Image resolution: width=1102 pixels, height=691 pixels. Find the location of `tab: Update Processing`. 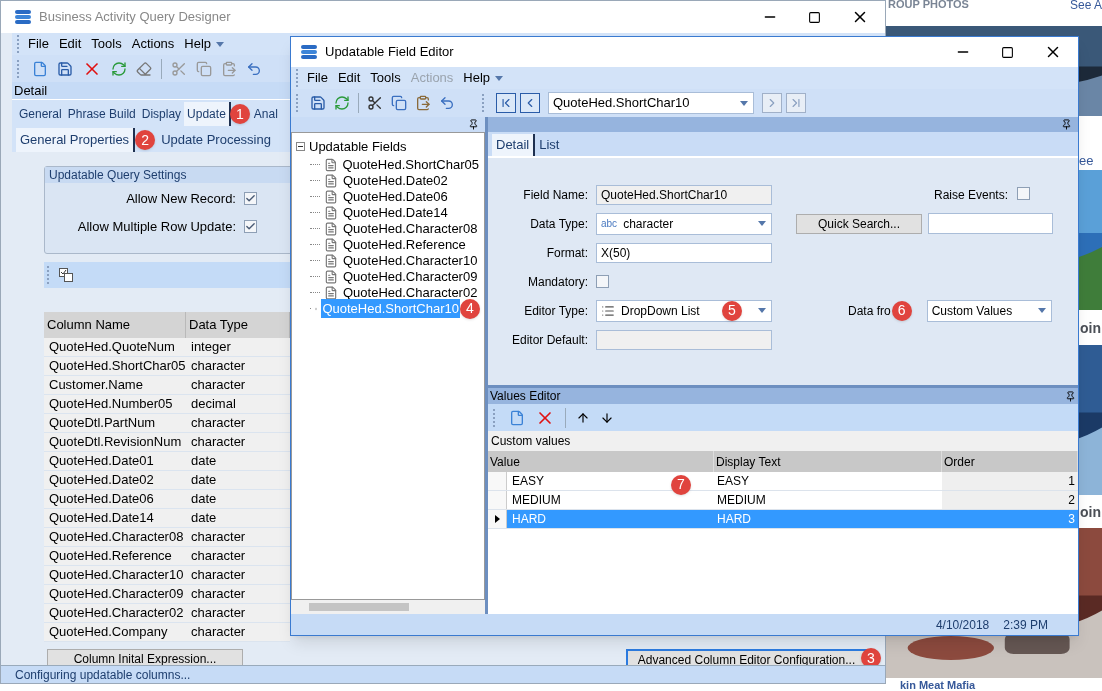

tab: Update Processing is located at coordinates (216, 140).